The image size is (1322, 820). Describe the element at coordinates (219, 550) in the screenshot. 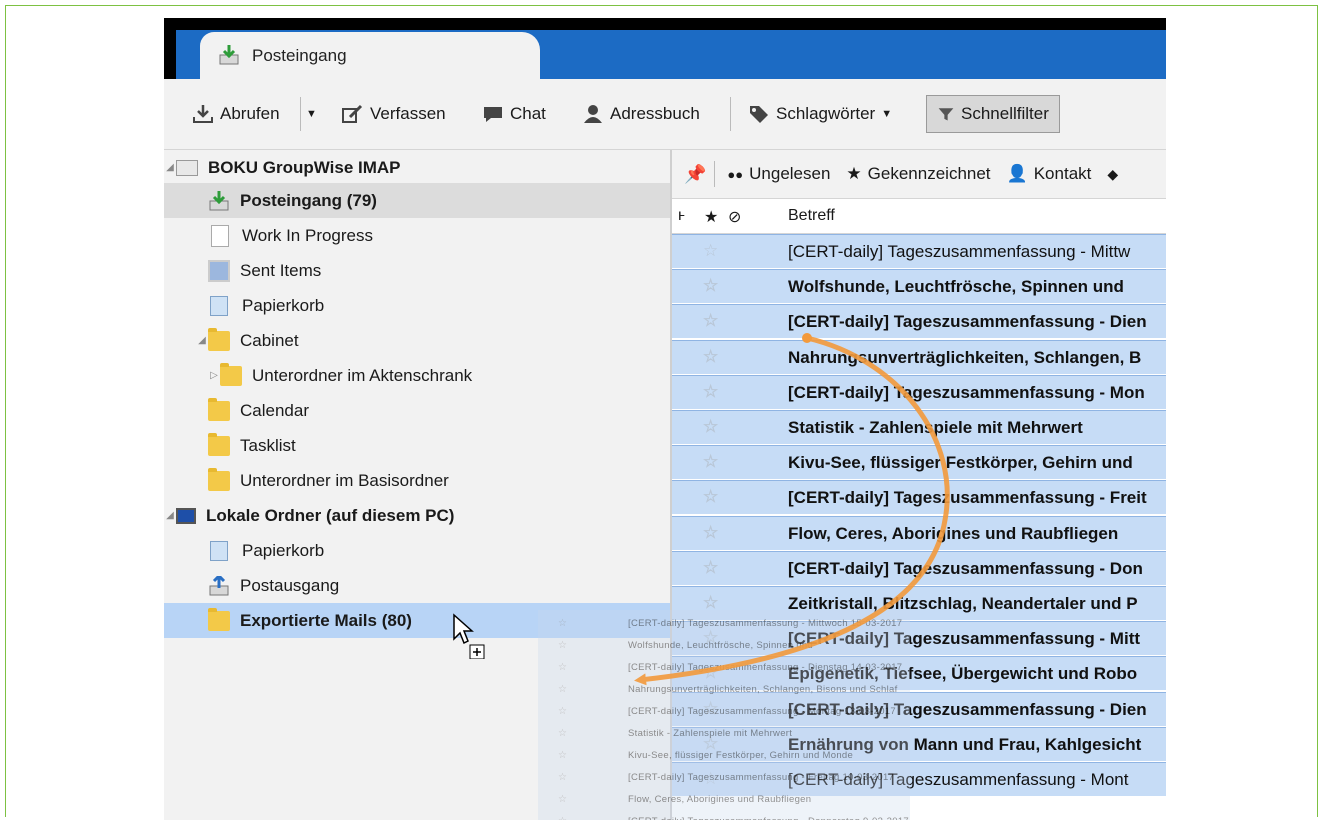

I see `trash-icon` at that location.